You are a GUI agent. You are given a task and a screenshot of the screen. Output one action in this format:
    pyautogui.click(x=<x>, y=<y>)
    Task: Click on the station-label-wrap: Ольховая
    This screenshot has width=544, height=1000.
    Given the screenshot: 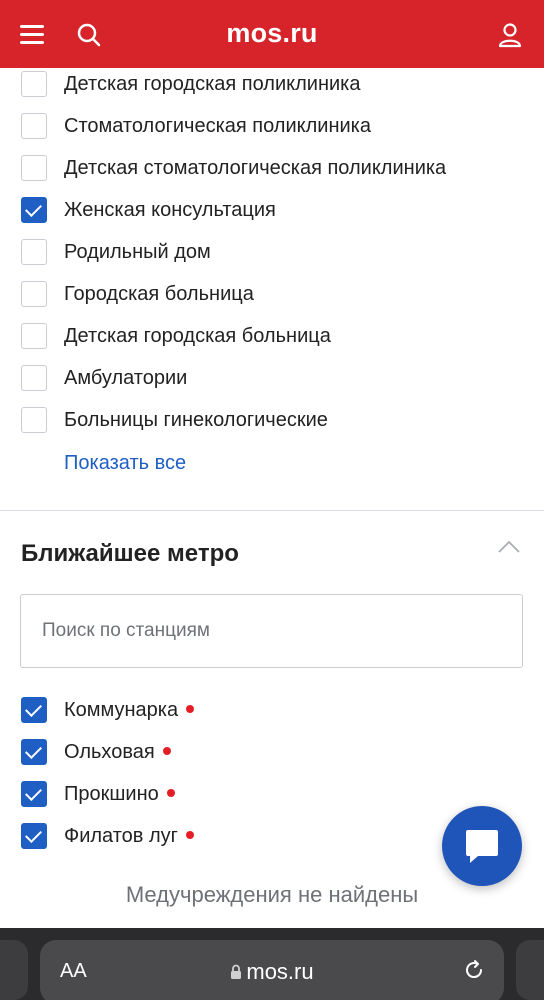 What is the action you would take?
    pyautogui.click(x=117, y=752)
    